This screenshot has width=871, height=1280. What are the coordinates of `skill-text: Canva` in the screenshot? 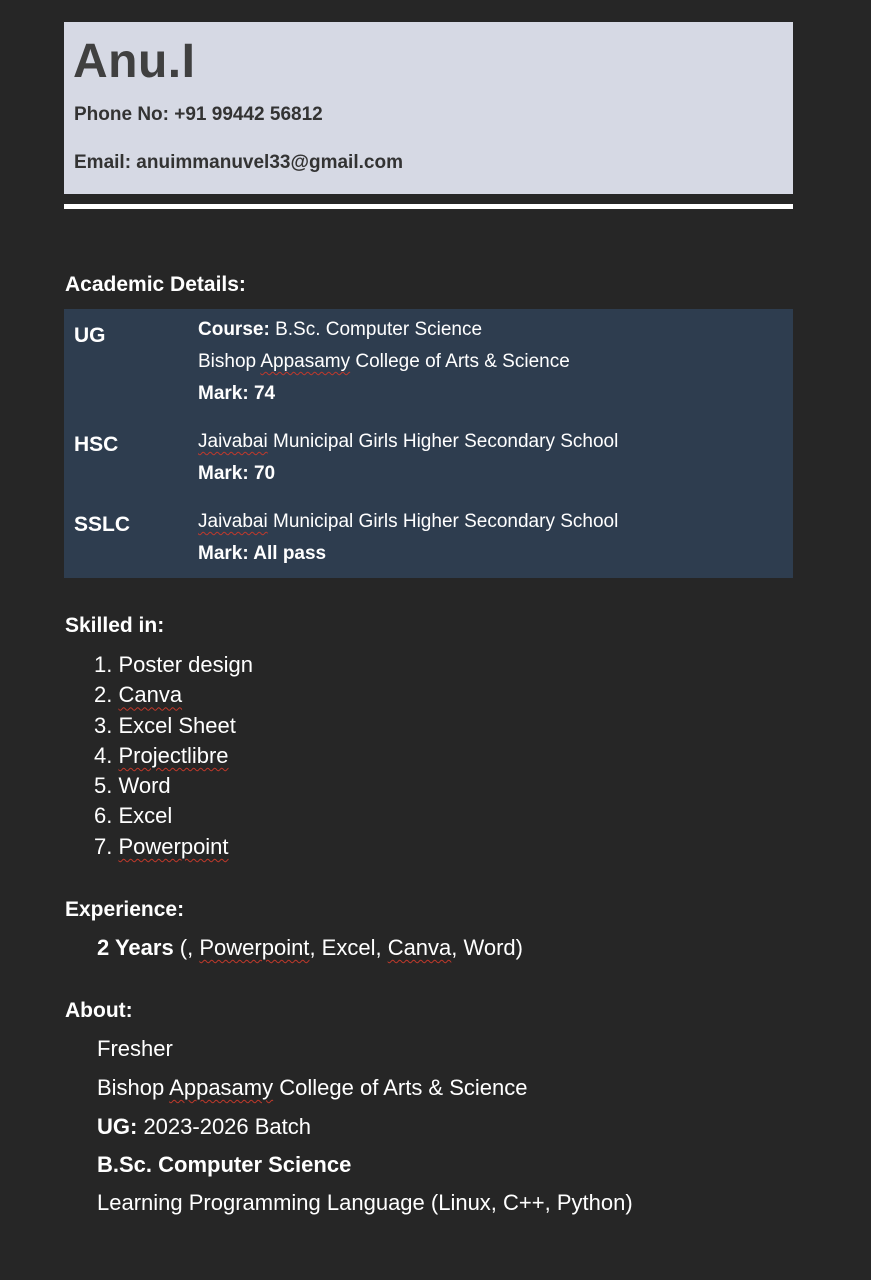 It's located at (150, 695).